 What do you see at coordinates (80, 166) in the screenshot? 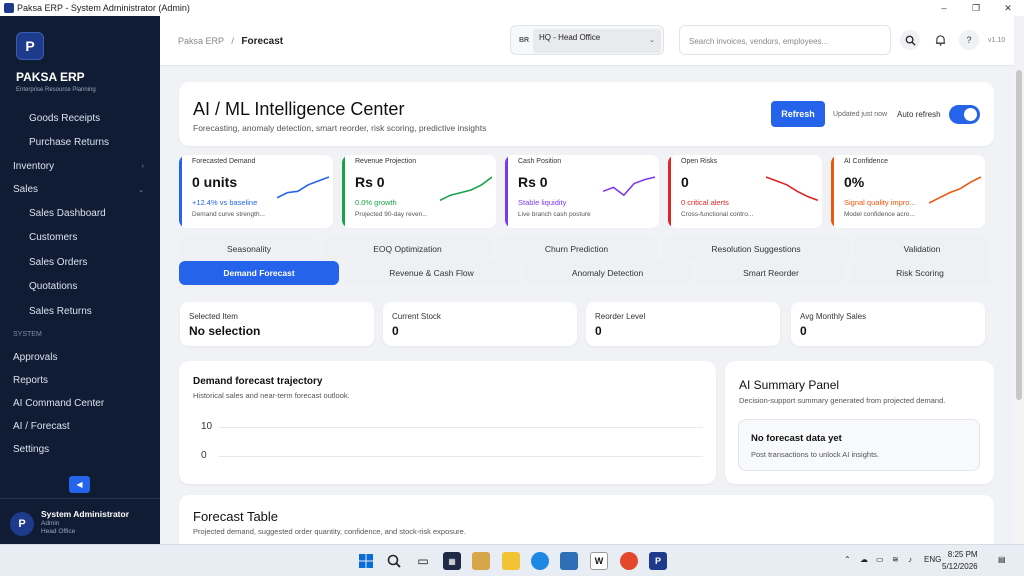
I see `sidebar-item: Inventory ›` at bounding box center [80, 166].